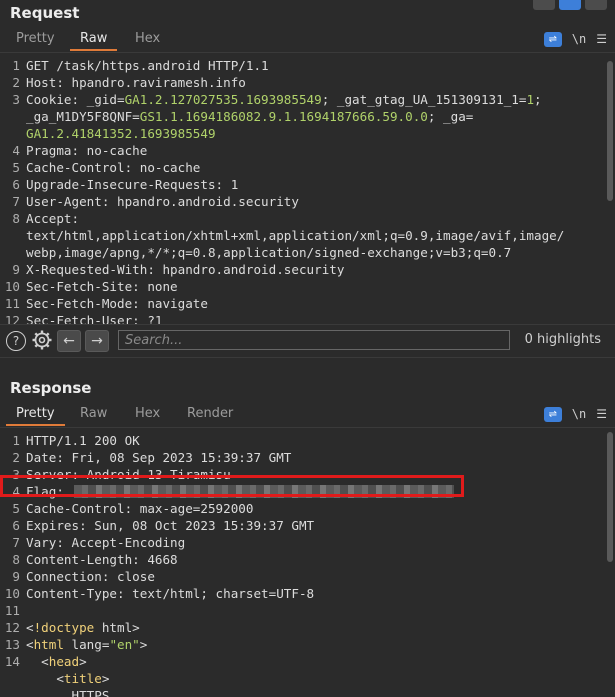  What do you see at coordinates (610, 497) in the screenshot?
I see `response-scrollbar` at bounding box center [610, 497].